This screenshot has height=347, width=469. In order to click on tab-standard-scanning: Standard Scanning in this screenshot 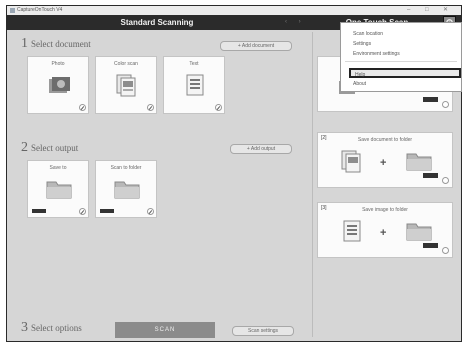, I will do `click(157, 22)`.